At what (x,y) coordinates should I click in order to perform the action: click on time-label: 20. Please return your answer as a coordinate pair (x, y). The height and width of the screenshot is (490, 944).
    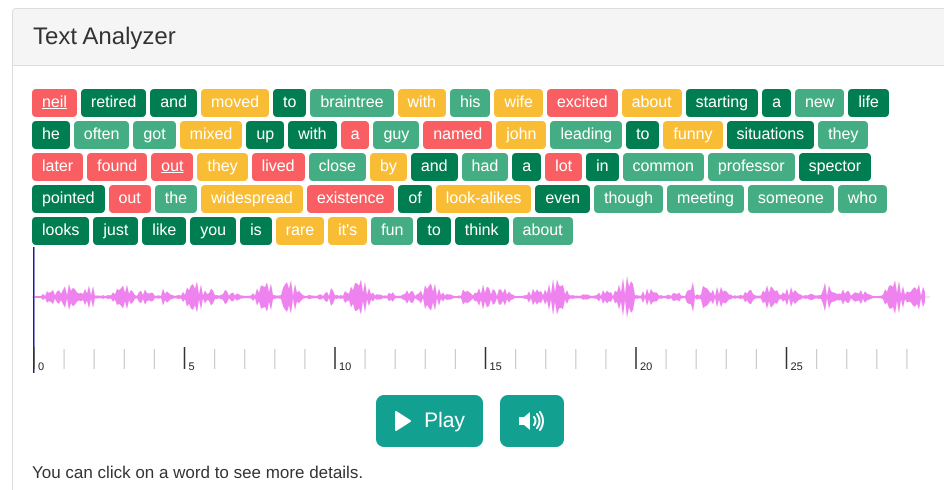
    Looking at the image, I should click on (646, 367).